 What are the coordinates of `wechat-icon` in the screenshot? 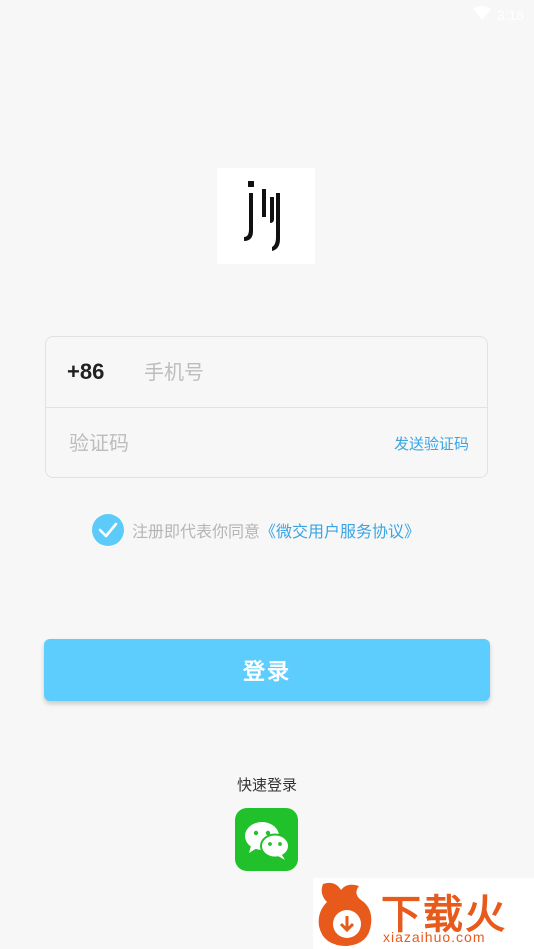 It's located at (267, 840).